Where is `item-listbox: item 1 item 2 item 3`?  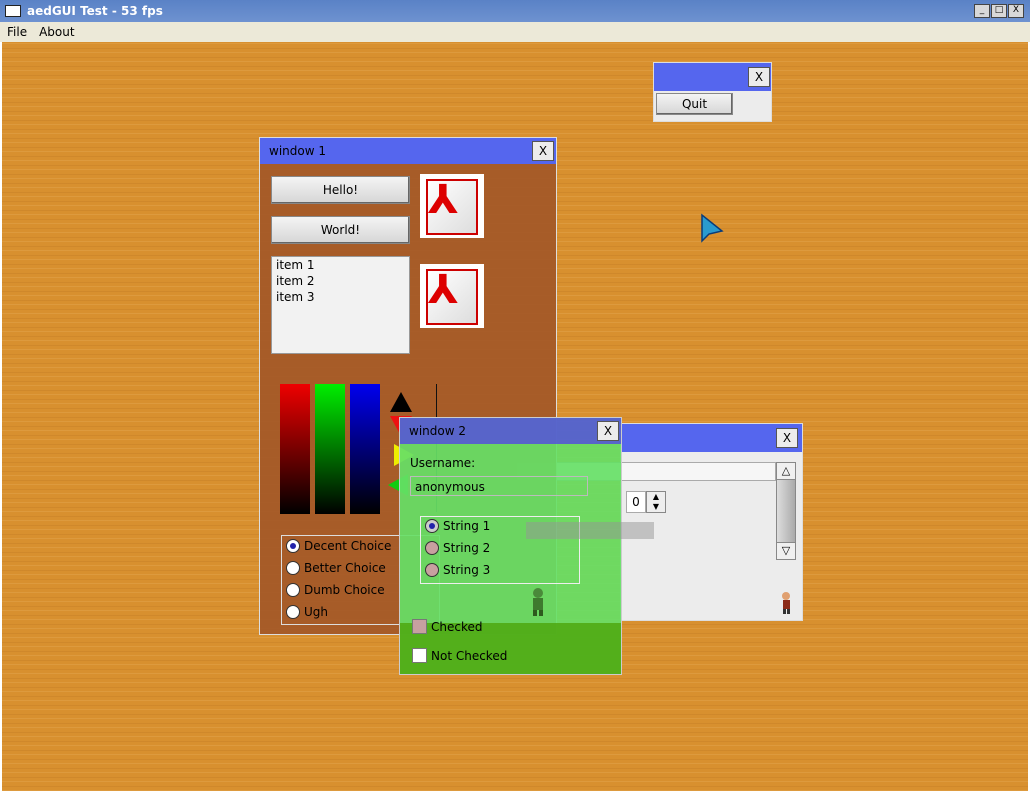
item-listbox: item 1 item 2 item 3 is located at coordinates (340, 305).